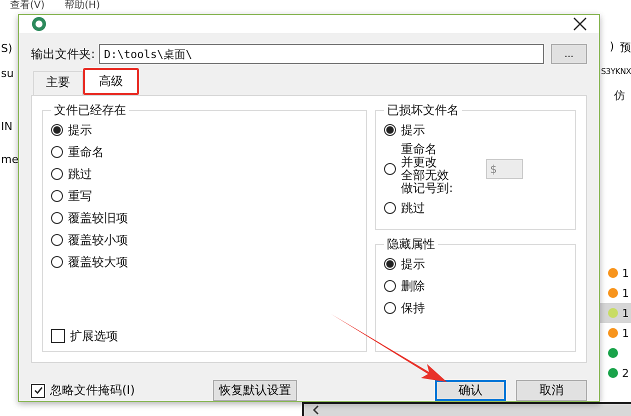 This screenshot has height=416, width=631. What do you see at coordinates (625, 47) in the screenshot?
I see `column-header: 预` at bounding box center [625, 47].